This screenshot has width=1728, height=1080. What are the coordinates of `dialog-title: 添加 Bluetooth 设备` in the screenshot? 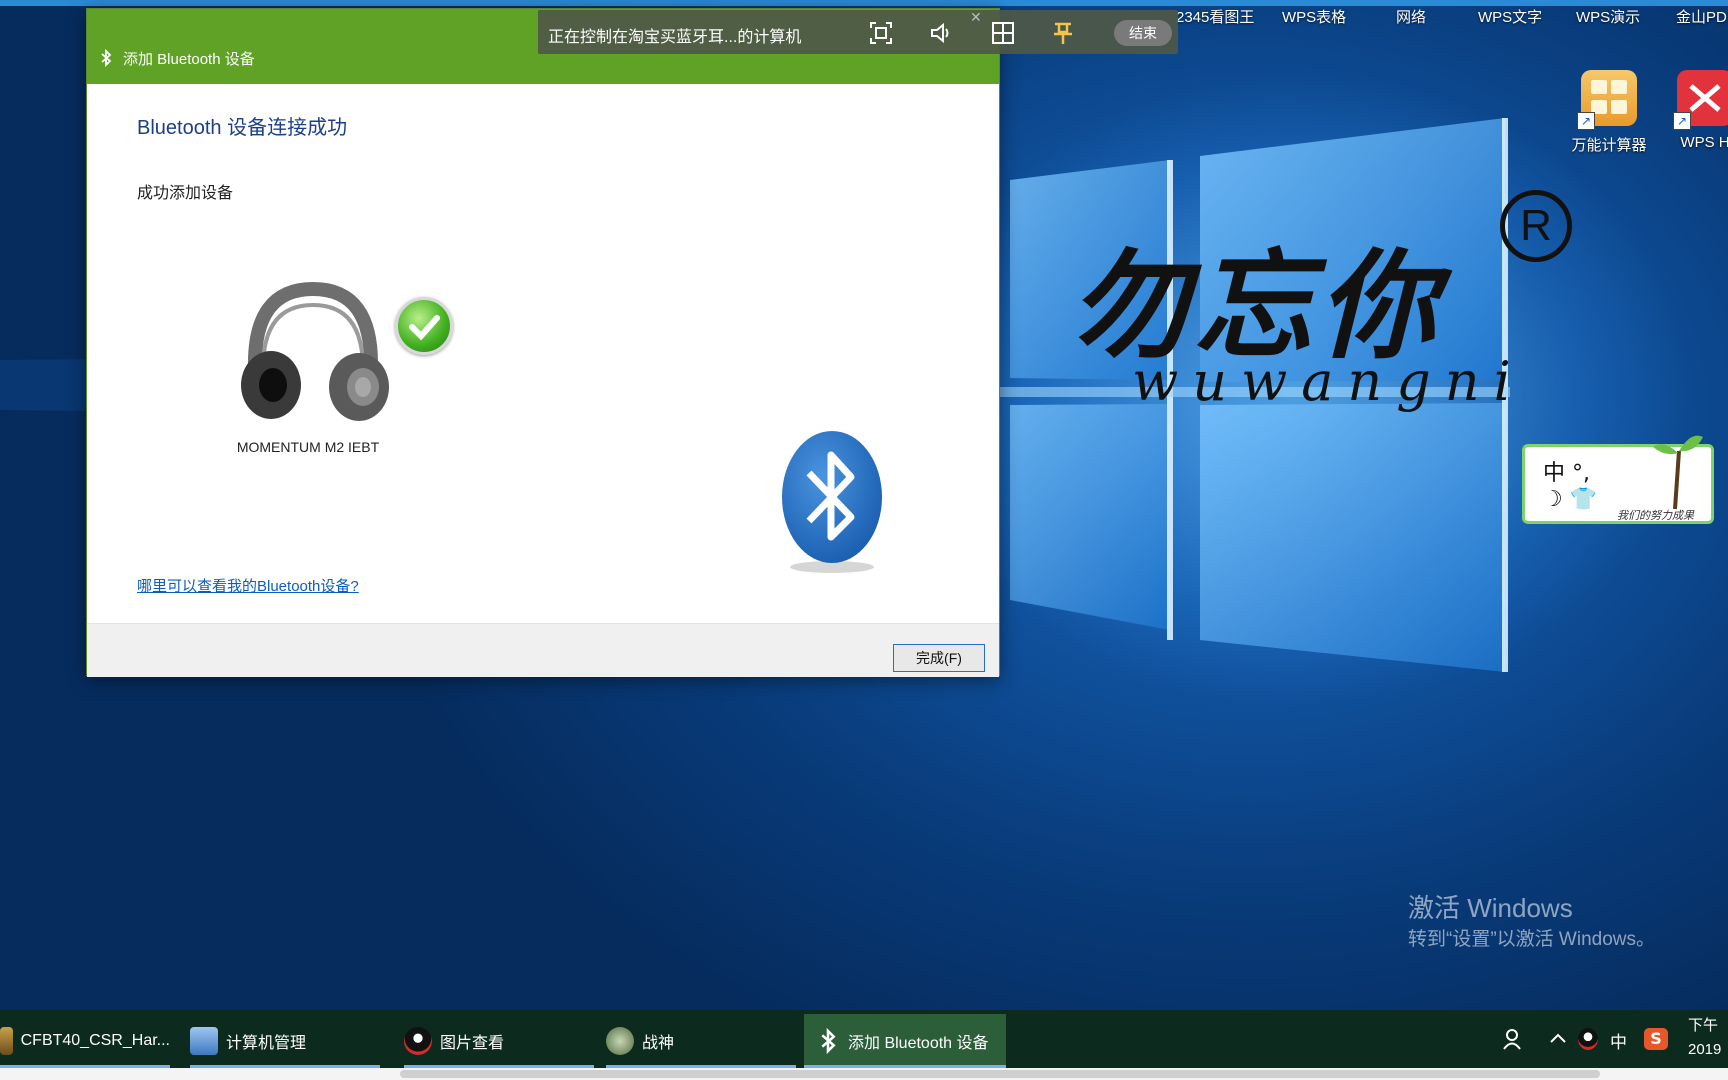 It's located at (189, 59).